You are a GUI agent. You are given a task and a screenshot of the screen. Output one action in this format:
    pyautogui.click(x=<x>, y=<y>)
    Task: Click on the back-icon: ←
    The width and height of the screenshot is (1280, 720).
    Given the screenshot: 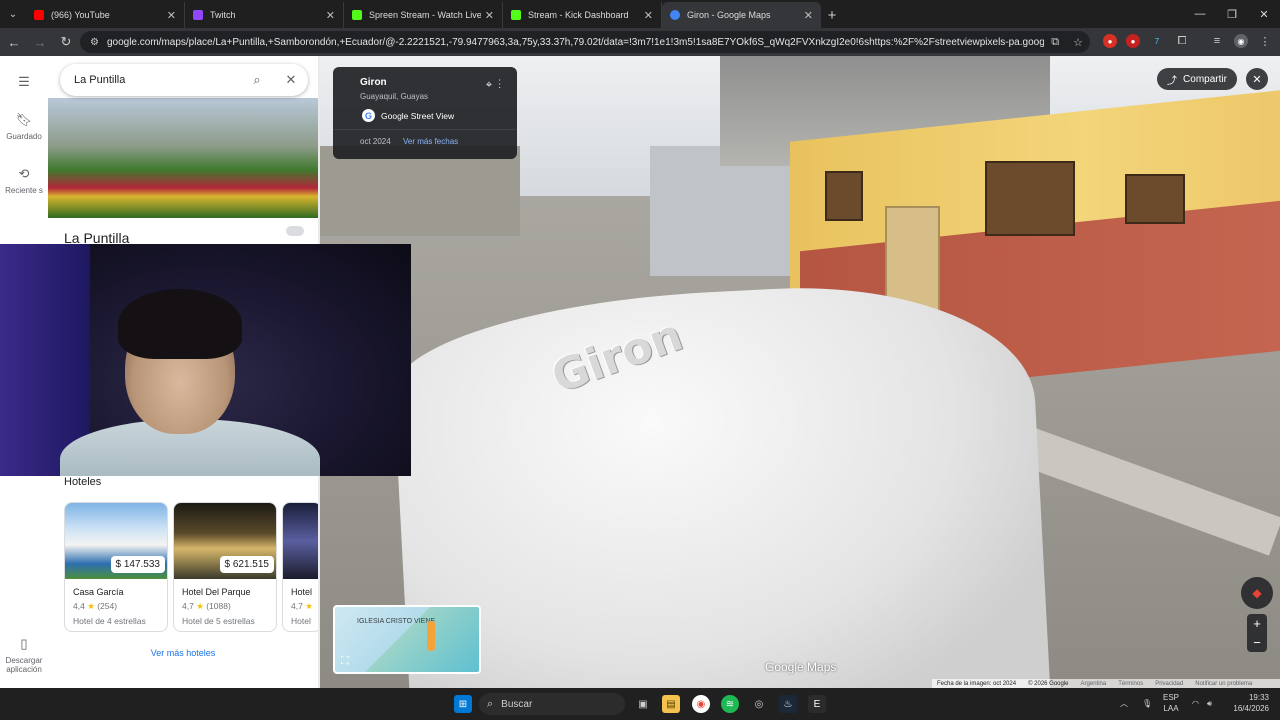 What is the action you would take?
    pyautogui.click(x=14, y=42)
    